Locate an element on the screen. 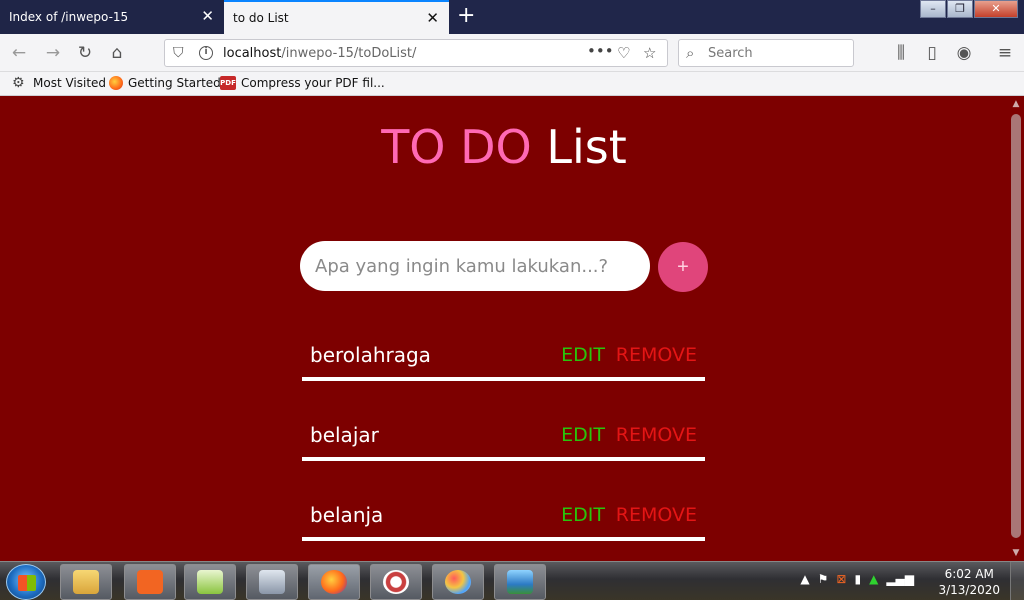  back-icon: ← is located at coordinates (19, 53).